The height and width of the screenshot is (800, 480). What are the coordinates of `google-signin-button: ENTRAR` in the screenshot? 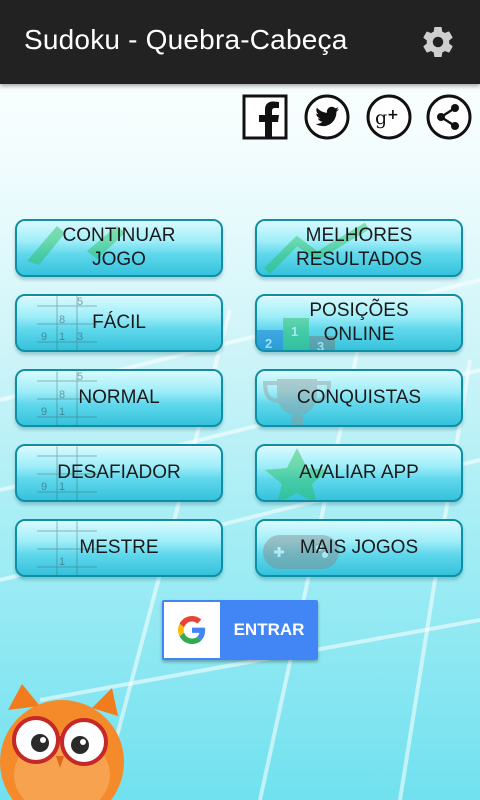 It's located at (240, 630).